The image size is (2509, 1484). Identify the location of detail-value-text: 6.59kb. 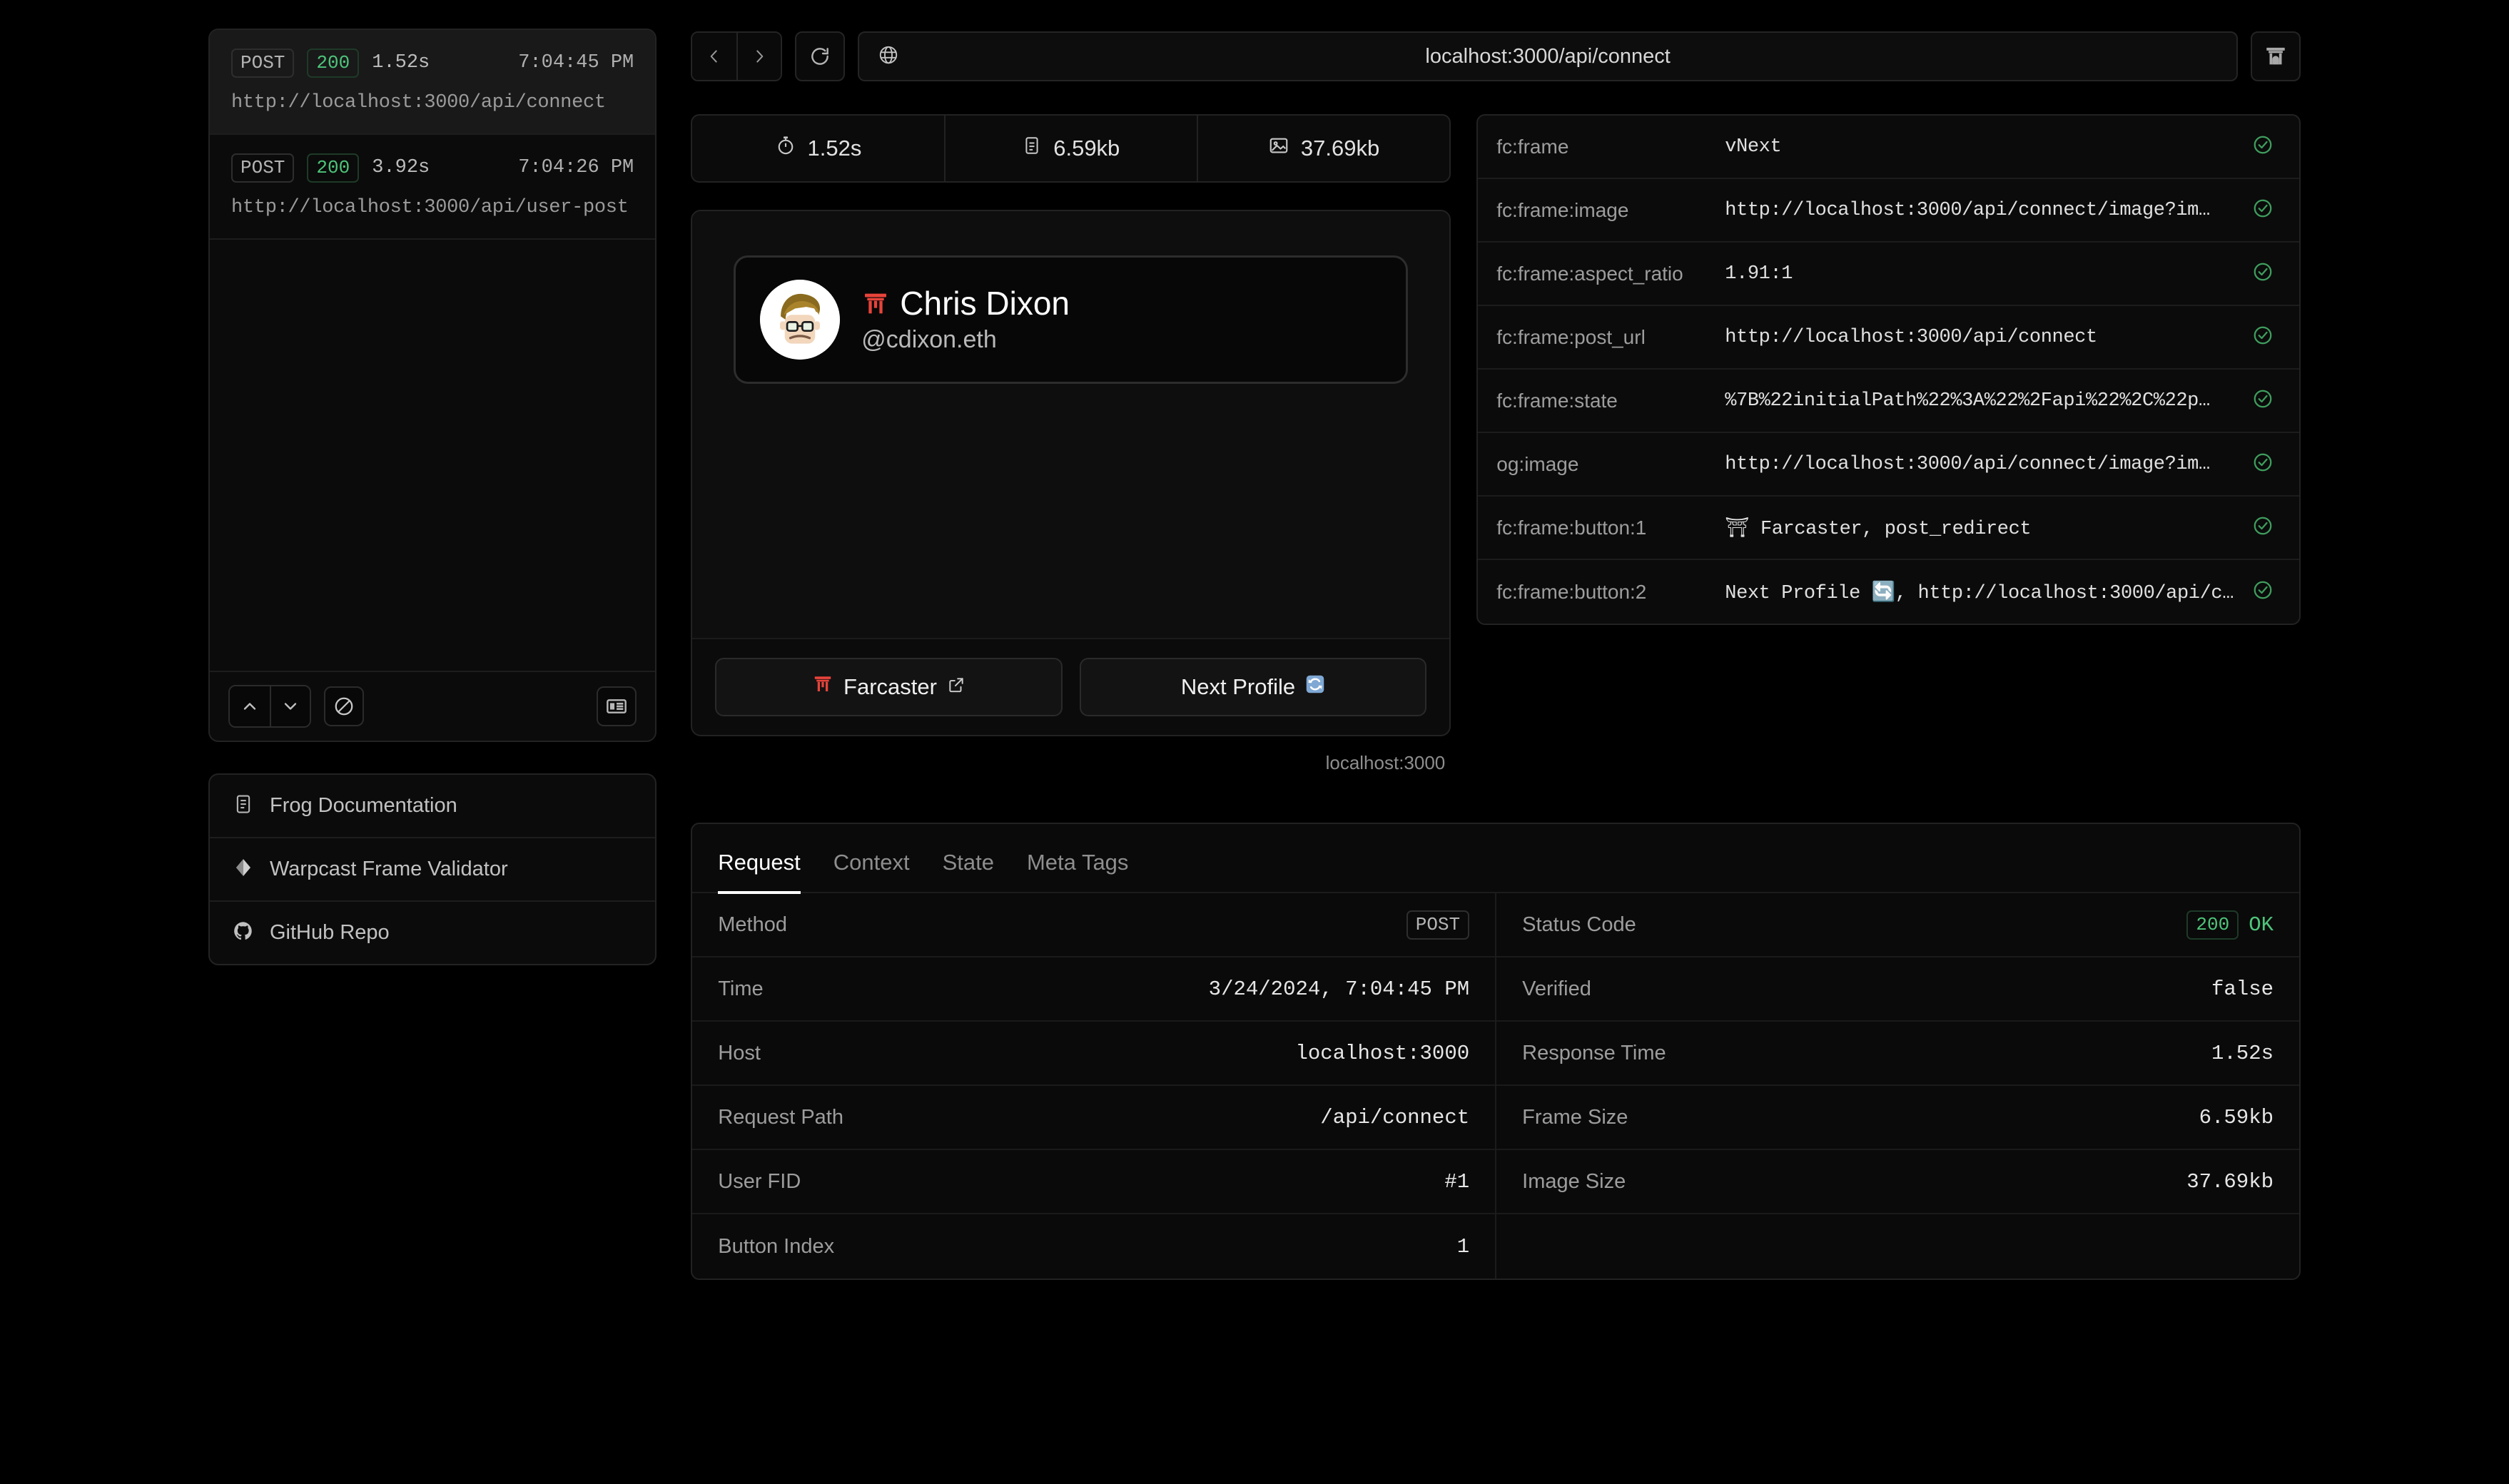
(2236, 1117).